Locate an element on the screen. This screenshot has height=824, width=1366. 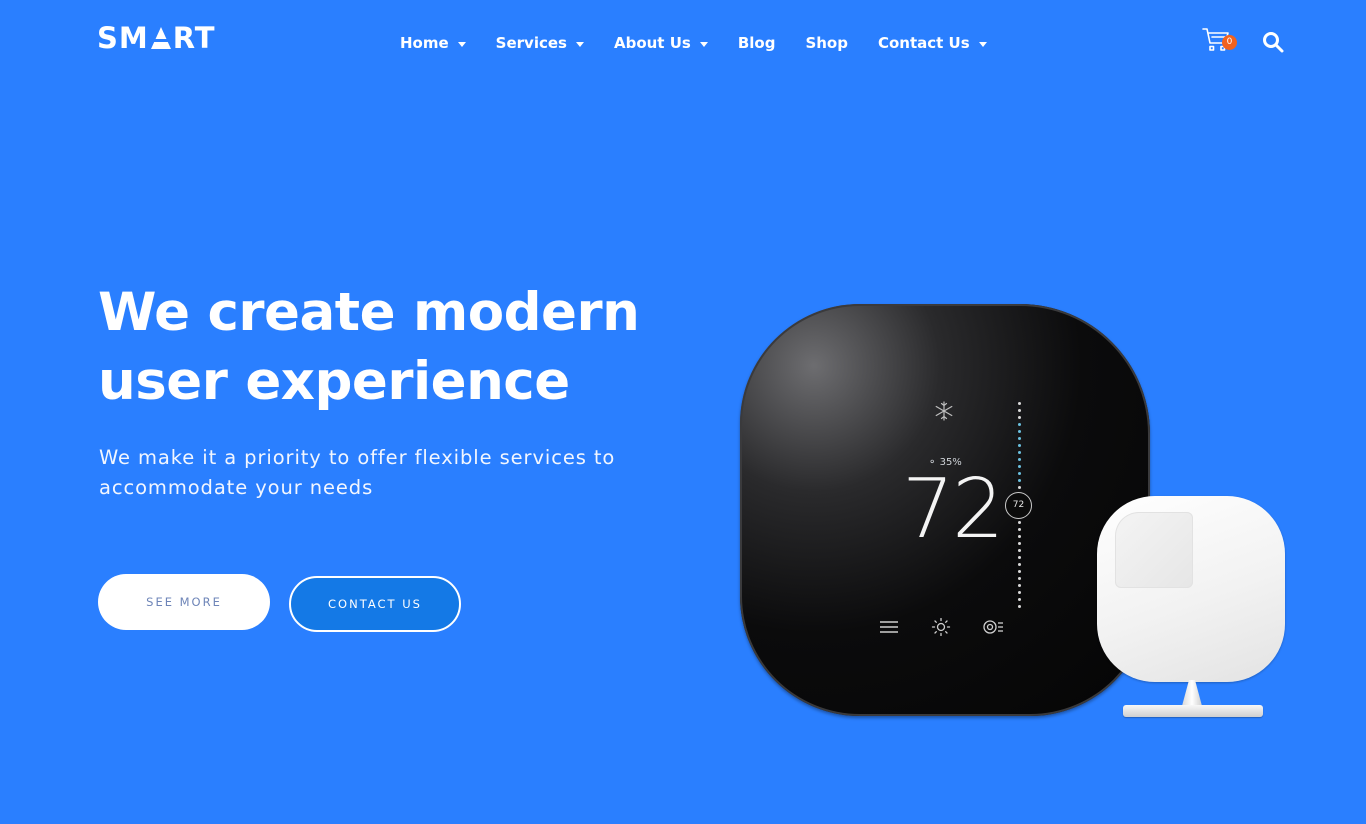
nav-label: Services is located at coordinates (531, 43).